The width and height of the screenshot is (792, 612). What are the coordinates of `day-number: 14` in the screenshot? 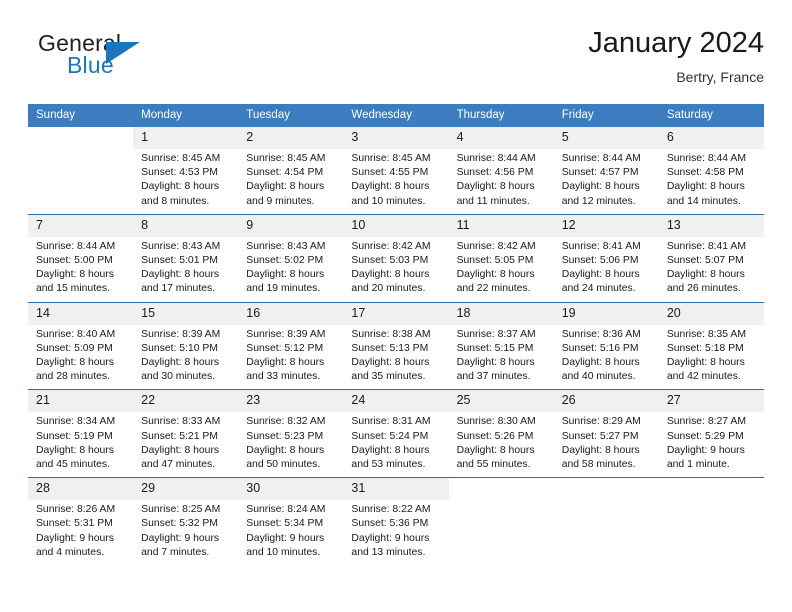 It's located at (81, 313).